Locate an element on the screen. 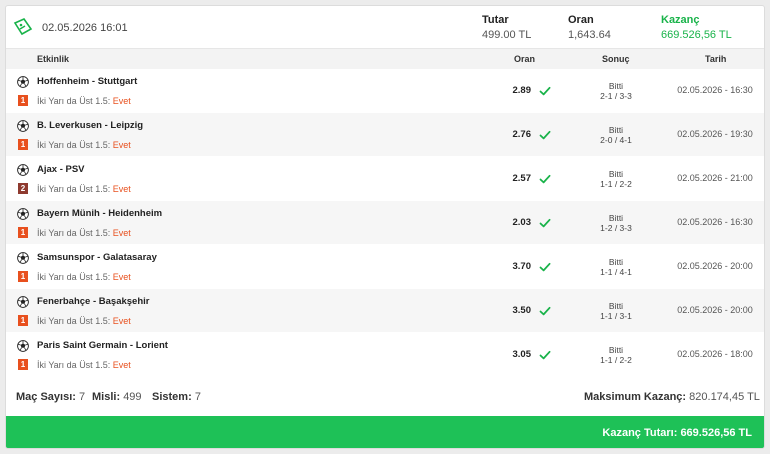 The image size is (770, 454). coupon-date: 02.05.2026 16:01 is located at coordinates (85, 28).